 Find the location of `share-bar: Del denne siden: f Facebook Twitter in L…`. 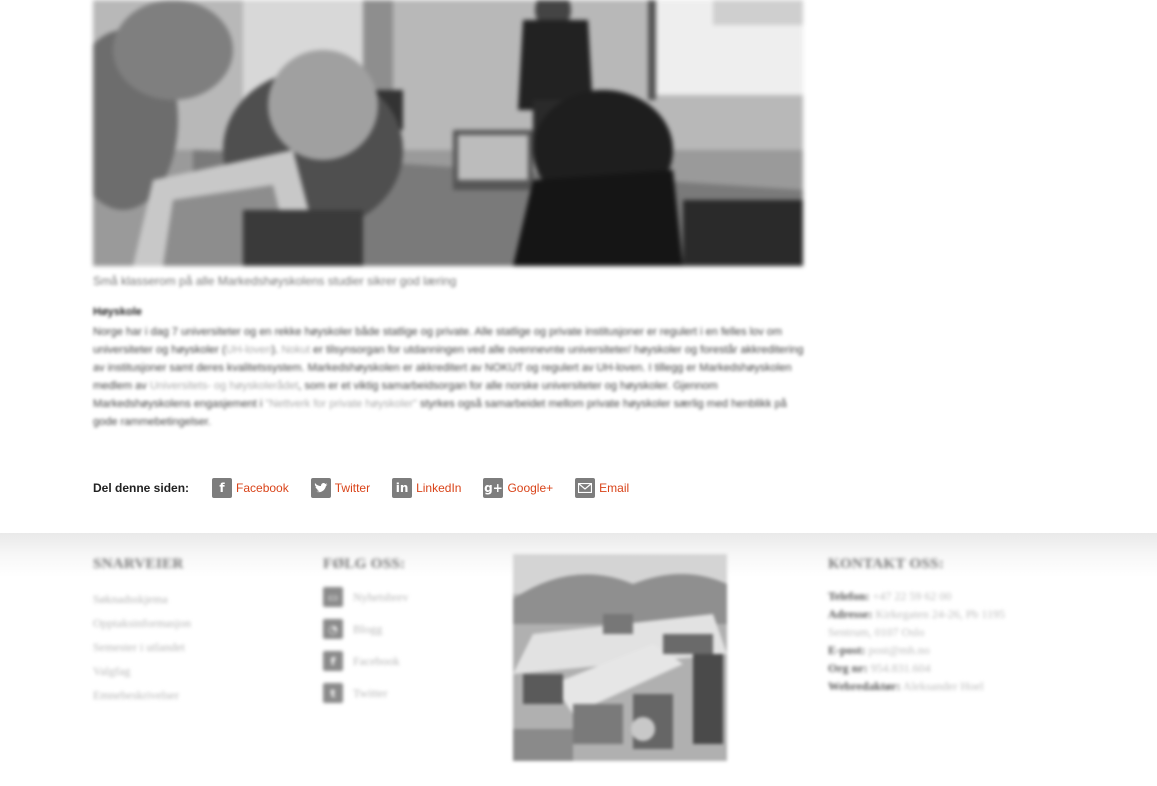

share-bar: Del denne siden: f Facebook Twitter in L… is located at coordinates (372, 488).